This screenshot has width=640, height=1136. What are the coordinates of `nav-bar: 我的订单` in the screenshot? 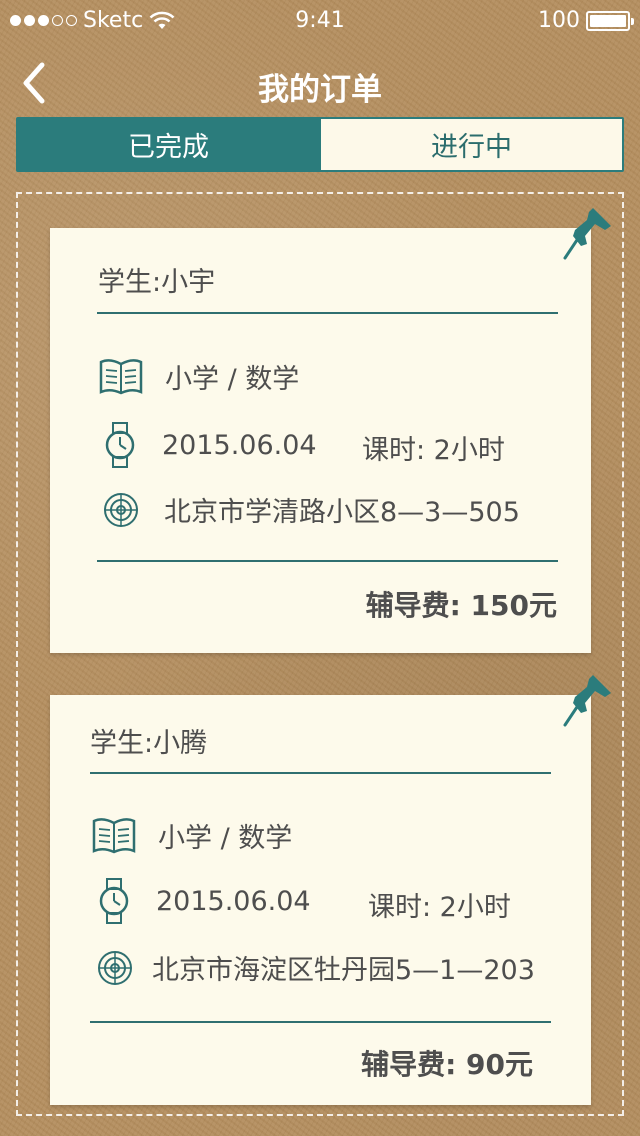 It's located at (320, 82).